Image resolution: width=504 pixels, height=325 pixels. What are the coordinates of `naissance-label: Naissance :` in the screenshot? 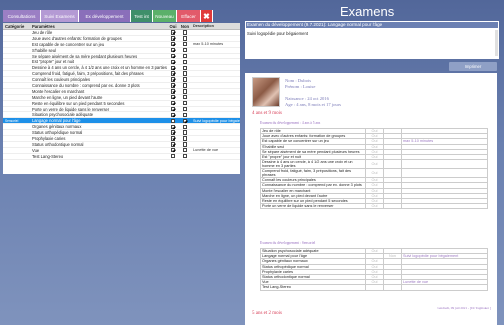 It's located at (296, 98).